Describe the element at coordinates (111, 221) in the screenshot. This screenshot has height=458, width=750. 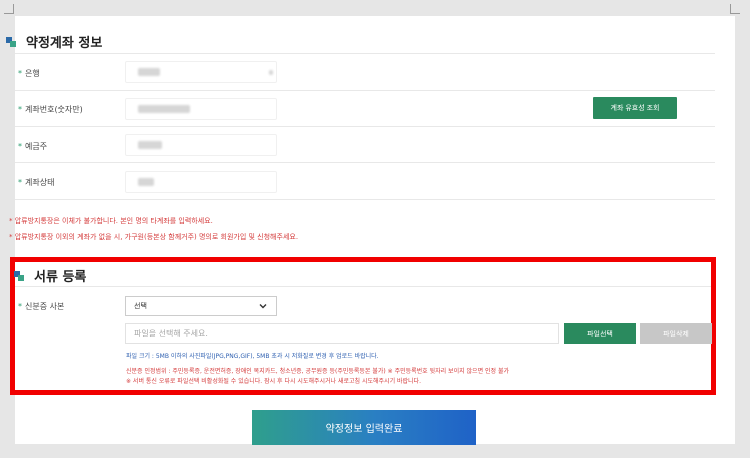
I see `notice-seizure-account: * 압류방지통장은 이체가 불가합니다. 본인 명의 타계좌를 입력하세요.` at that location.